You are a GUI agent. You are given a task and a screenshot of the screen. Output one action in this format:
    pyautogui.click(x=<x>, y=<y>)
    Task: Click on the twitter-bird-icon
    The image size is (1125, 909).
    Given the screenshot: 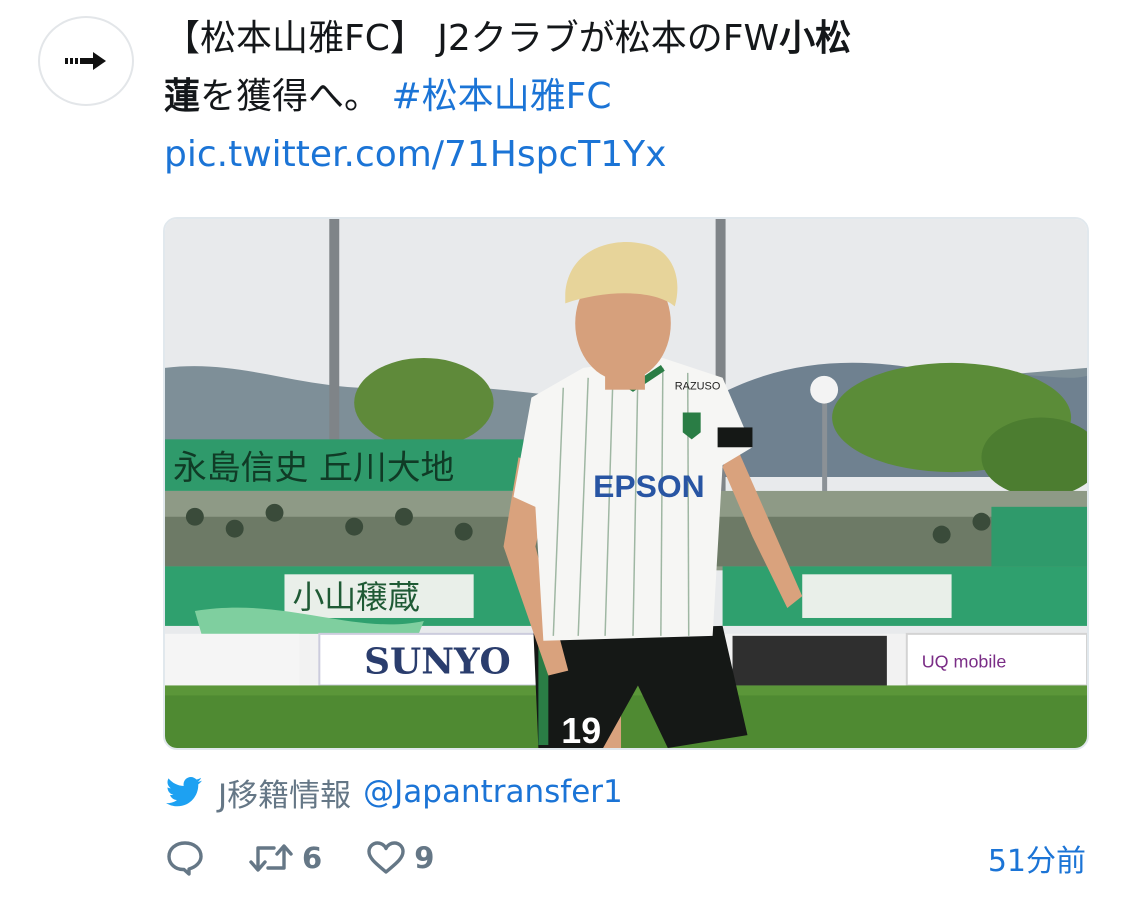 What is the action you would take?
    pyautogui.click(x=184, y=792)
    